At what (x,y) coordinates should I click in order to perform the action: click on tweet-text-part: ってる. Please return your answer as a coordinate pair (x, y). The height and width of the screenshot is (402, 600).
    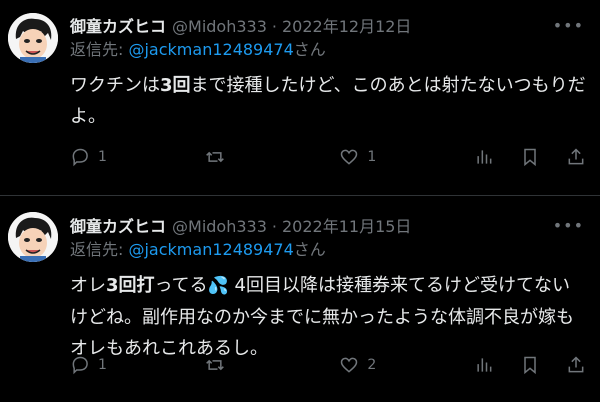
    Looking at the image, I should click on (181, 285).